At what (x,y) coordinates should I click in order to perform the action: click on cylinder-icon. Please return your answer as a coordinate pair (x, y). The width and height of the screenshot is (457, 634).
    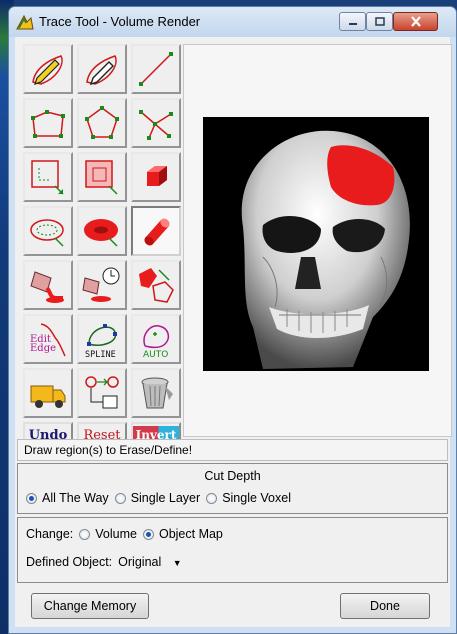
    Looking at the image, I should click on (157, 232).